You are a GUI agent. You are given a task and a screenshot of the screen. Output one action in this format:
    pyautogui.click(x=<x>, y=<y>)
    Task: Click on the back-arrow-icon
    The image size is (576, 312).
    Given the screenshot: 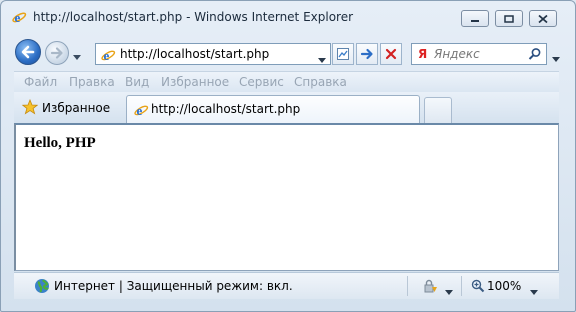 What is the action you would take?
    pyautogui.click(x=28, y=52)
    